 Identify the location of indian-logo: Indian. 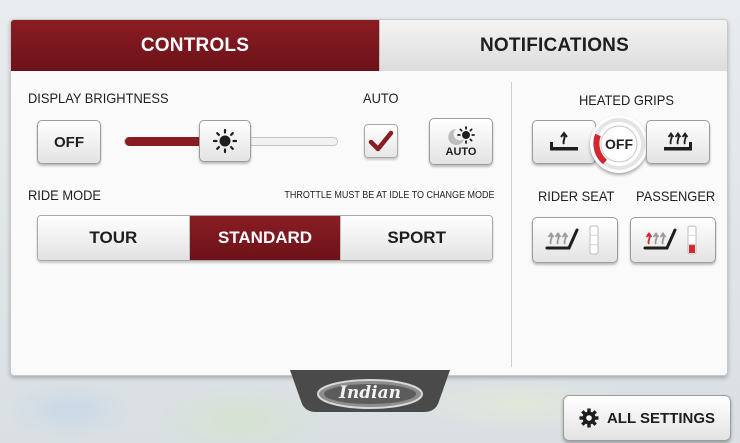
(370, 392).